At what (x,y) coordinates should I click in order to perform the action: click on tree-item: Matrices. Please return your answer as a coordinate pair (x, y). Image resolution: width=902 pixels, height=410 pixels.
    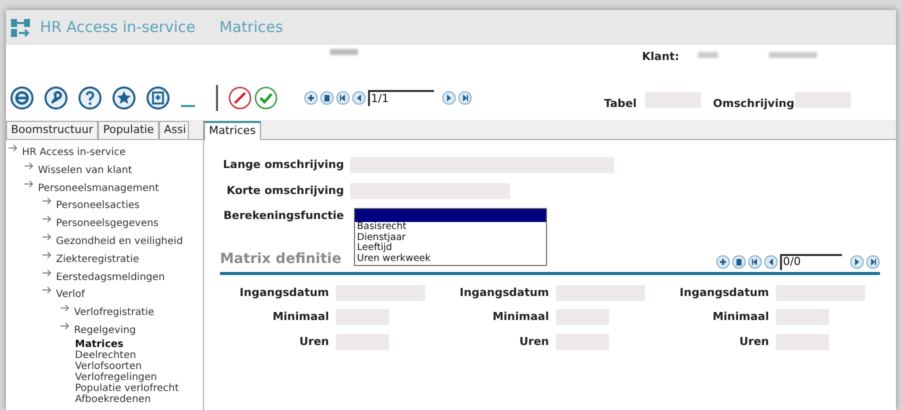
    Looking at the image, I should click on (99, 344).